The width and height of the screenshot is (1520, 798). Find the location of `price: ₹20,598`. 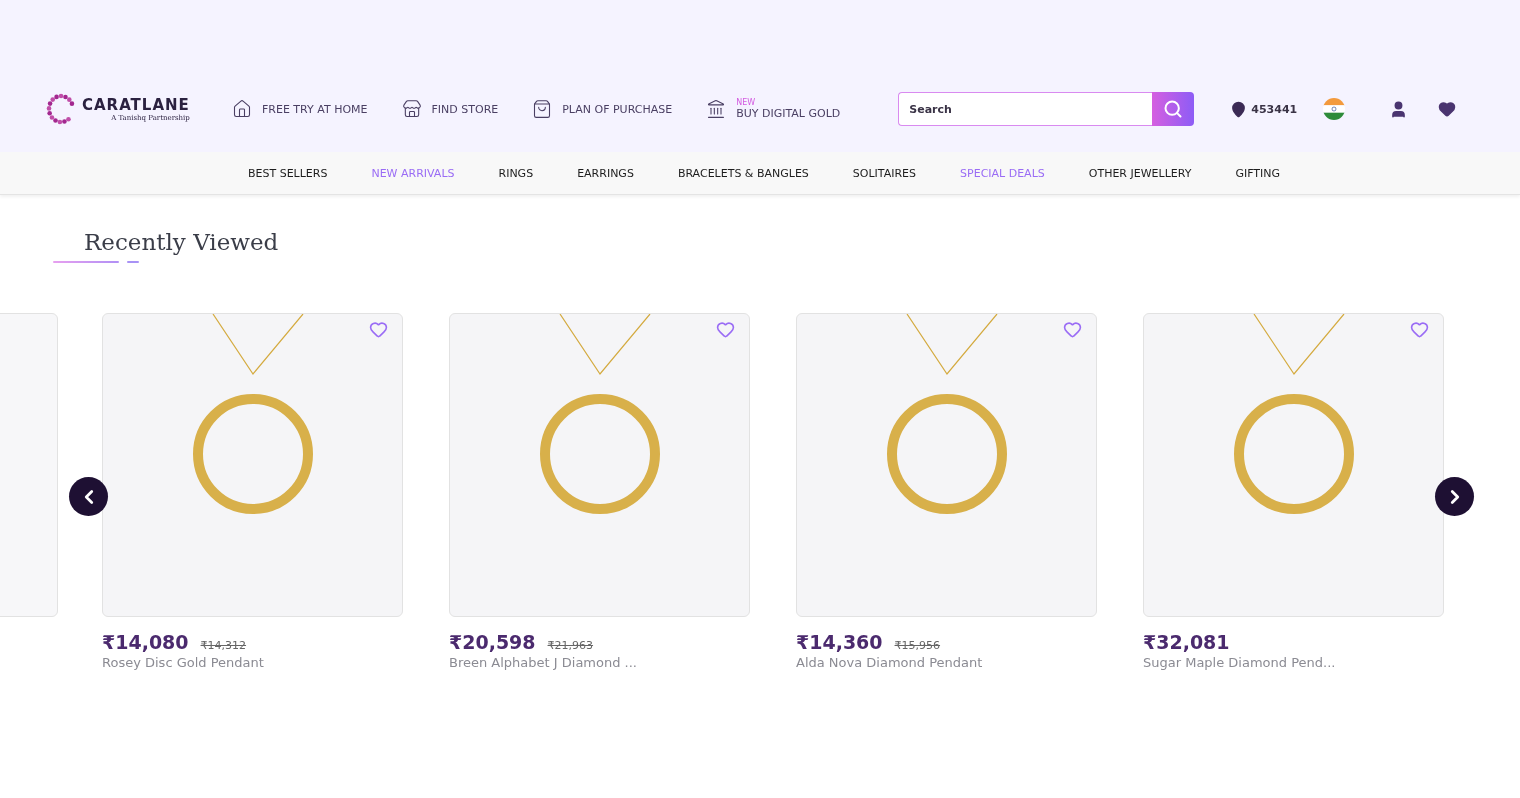

price: ₹20,598 is located at coordinates (492, 642).